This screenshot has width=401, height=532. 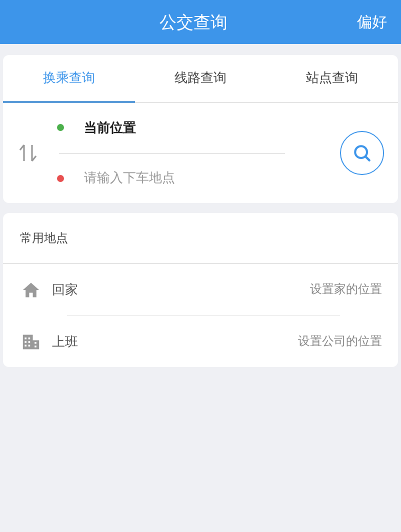 I want to click on location-field: 请输入下车地点, so click(x=172, y=178).